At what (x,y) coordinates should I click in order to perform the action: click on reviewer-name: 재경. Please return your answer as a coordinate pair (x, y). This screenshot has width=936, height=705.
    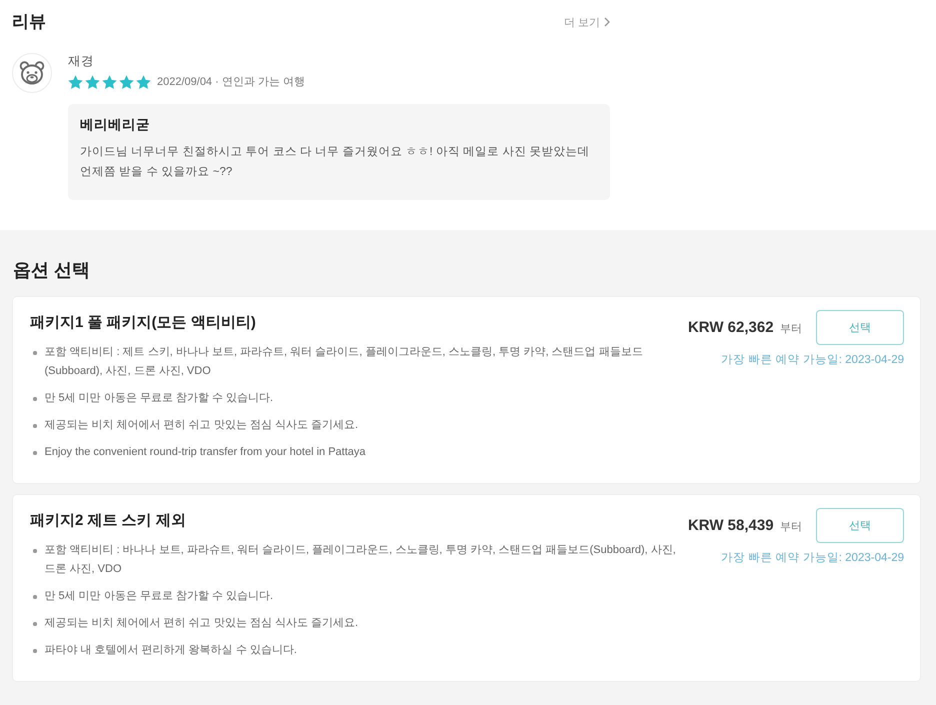
    Looking at the image, I should click on (81, 61).